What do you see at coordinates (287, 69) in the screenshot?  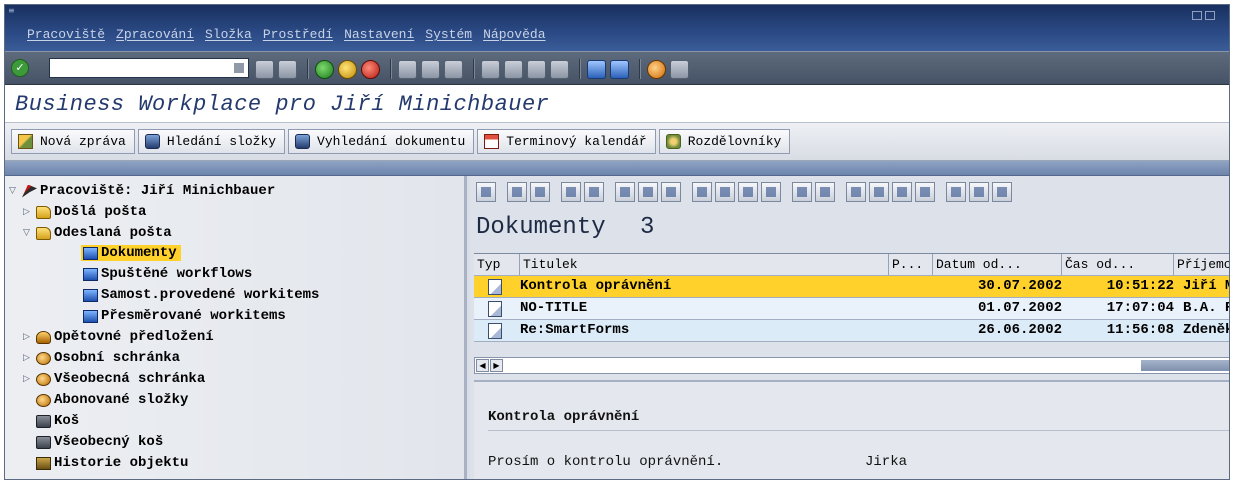 I see `save-icon` at bounding box center [287, 69].